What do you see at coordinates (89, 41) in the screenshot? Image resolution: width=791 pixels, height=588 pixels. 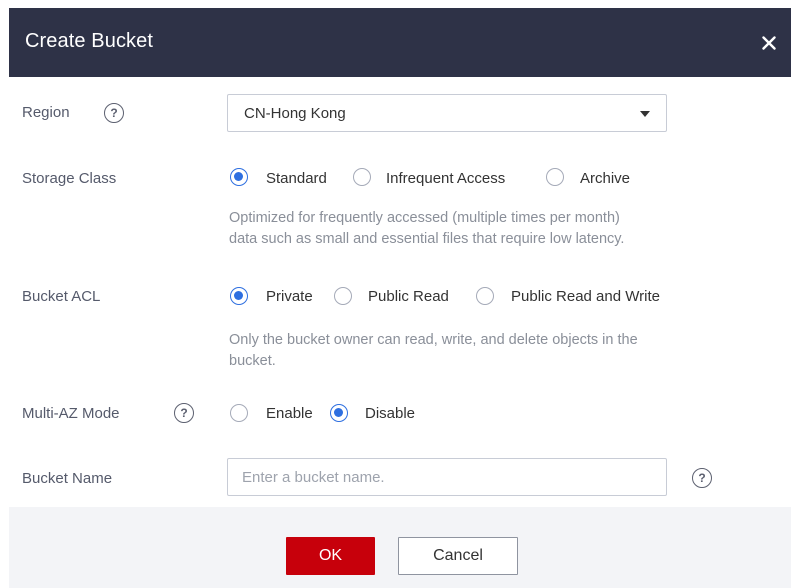 I see `dialog-title: Create Bucket` at bounding box center [89, 41].